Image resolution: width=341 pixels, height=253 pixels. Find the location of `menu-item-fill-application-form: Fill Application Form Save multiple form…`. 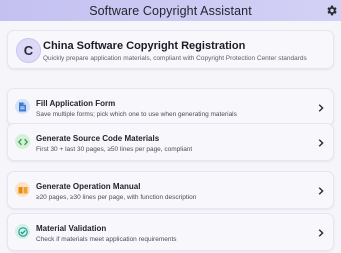

menu-item-fill-application-form: Fill Application Form Save multiple form… is located at coordinates (170, 107).